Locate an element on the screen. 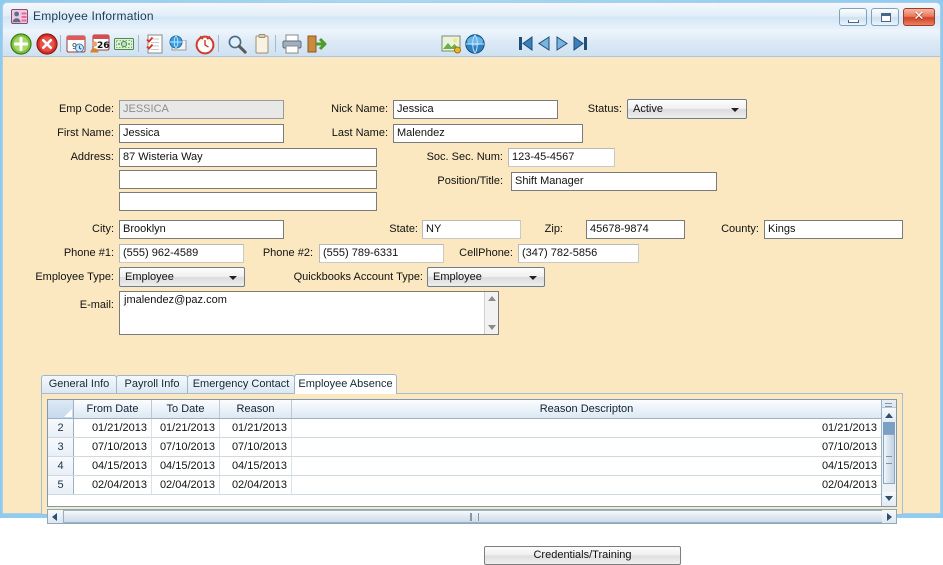 The width and height of the screenshot is (943, 565). ssn-field: 123-45-4567 is located at coordinates (561, 157).